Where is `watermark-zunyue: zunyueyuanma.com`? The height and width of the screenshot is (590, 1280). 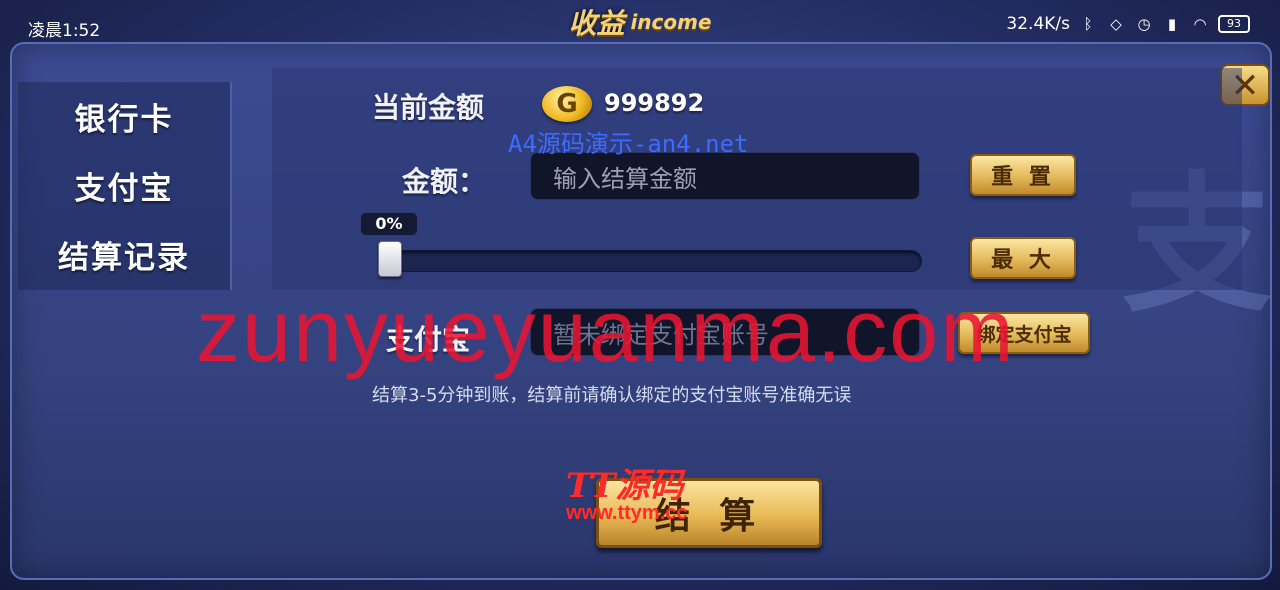 watermark-zunyue: zunyueyuanma.com is located at coordinates (606, 330).